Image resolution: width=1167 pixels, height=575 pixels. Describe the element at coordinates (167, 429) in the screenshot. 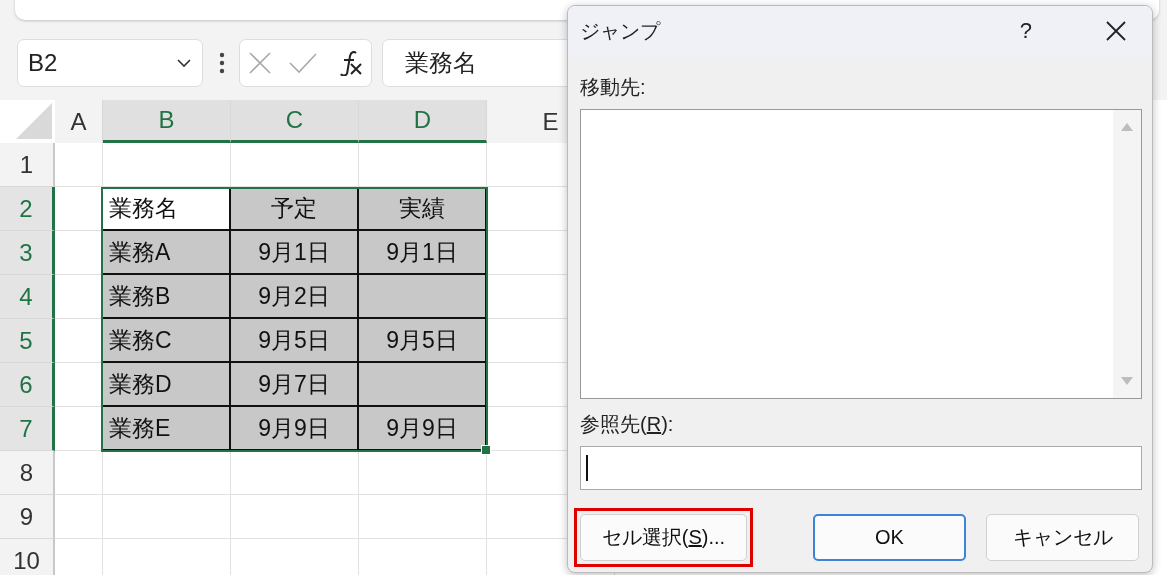

I see `table-cell: 業務E` at that location.